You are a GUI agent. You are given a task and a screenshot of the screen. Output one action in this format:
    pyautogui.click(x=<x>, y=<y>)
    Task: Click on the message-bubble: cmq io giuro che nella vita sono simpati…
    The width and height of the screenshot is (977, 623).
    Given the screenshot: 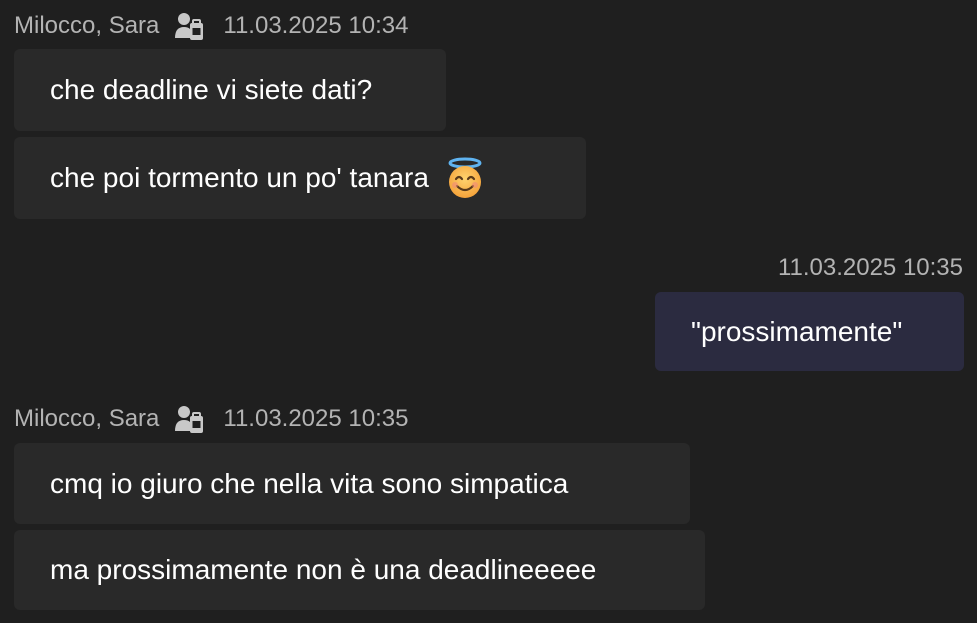 What is the action you would take?
    pyautogui.click(x=352, y=483)
    